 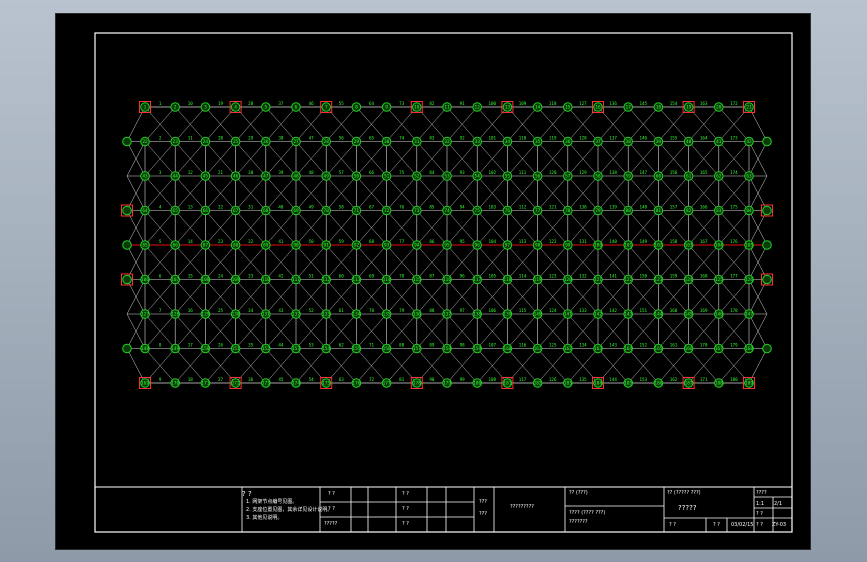 I want to click on truss-node: 47, so click(x=266, y=176).